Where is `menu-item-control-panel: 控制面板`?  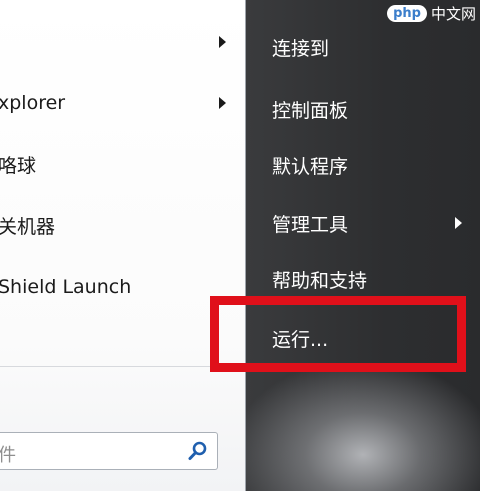 menu-item-control-panel: 控制面板 is located at coordinates (372, 109).